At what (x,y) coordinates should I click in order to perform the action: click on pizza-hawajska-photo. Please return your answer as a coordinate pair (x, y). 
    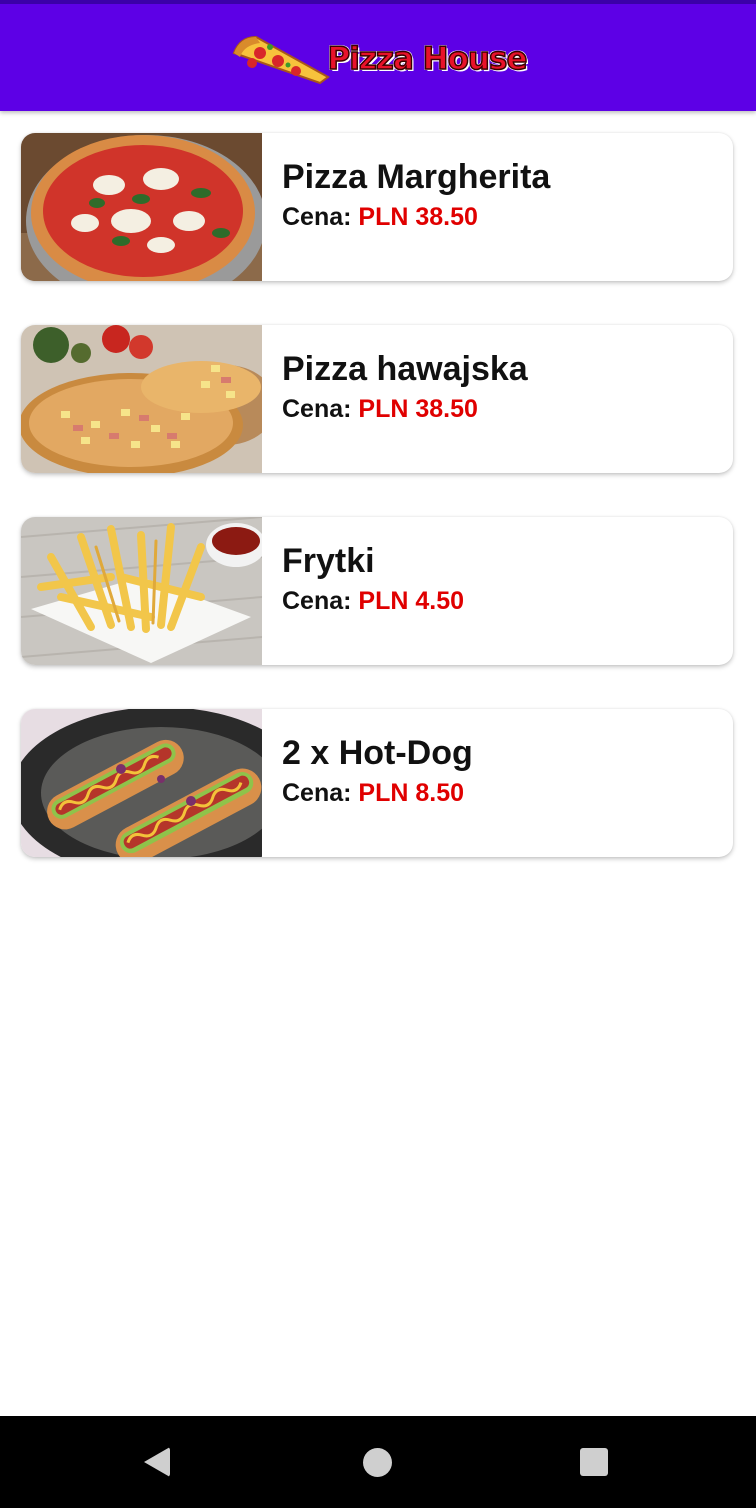
    Looking at the image, I should click on (141, 399).